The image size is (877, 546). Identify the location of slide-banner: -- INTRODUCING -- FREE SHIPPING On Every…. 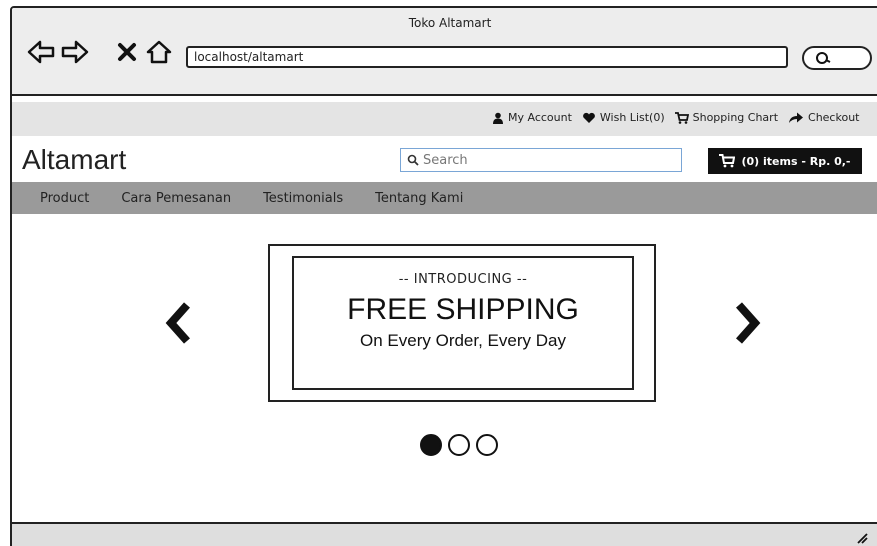
(463, 323).